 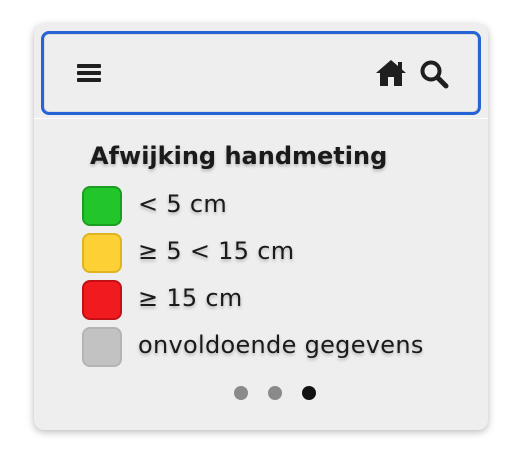 What do you see at coordinates (261, 393) in the screenshot?
I see `pagination-dots` at bounding box center [261, 393].